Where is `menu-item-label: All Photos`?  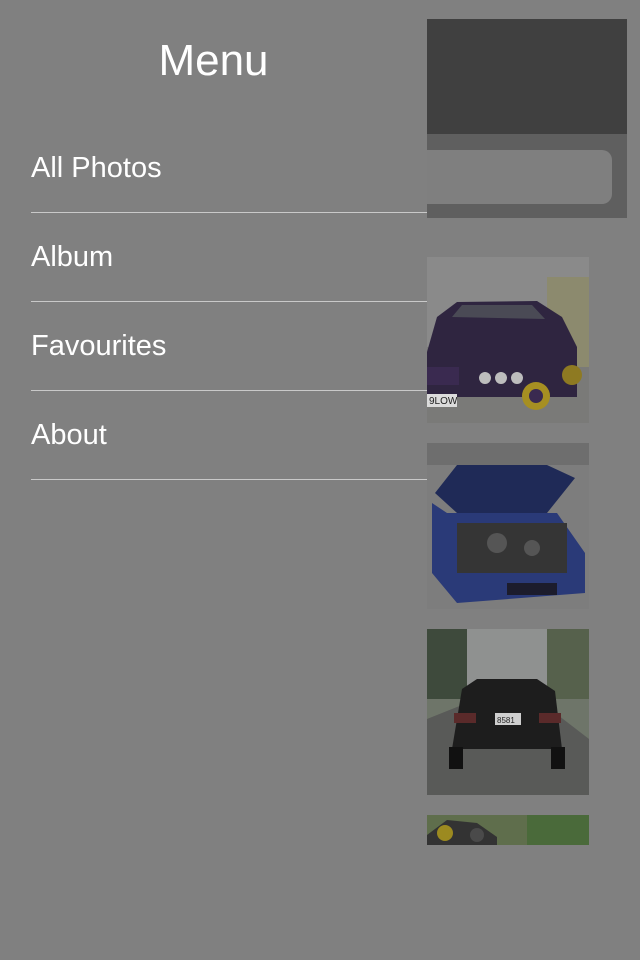
menu-item-label: All Photos is located at coordinates (96, 167).